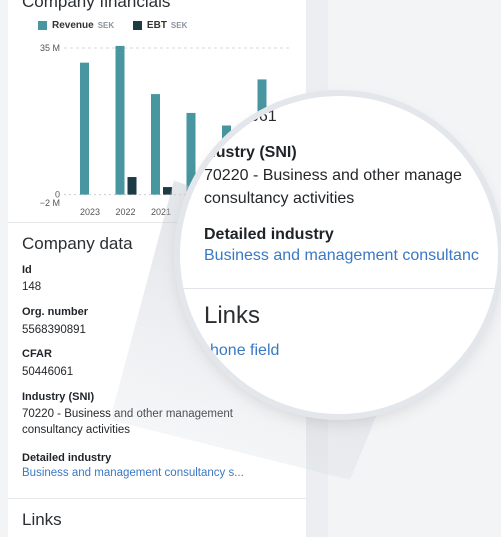  What do you see at coordinates (232, 315) in the screenshot?
I see `magnified-links-title: Links` at bounding box center [232, 315].